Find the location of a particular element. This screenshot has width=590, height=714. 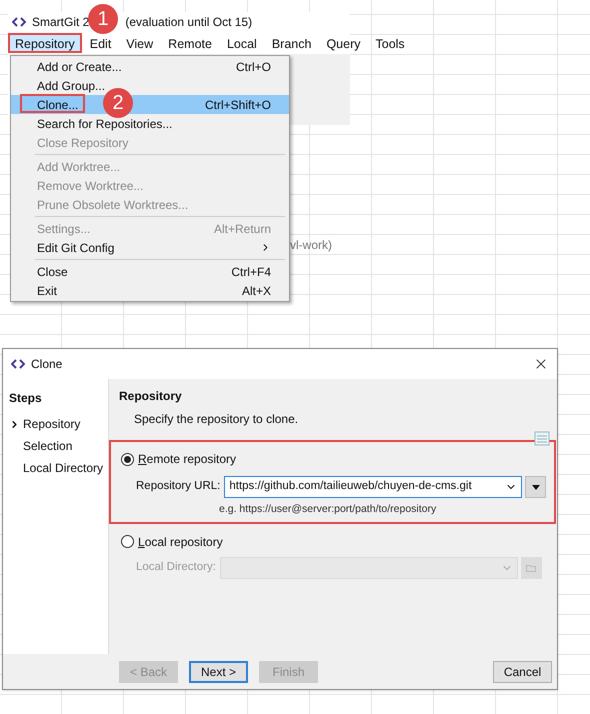

menu-bar-item: Repository is located at coordinates (45, 43).